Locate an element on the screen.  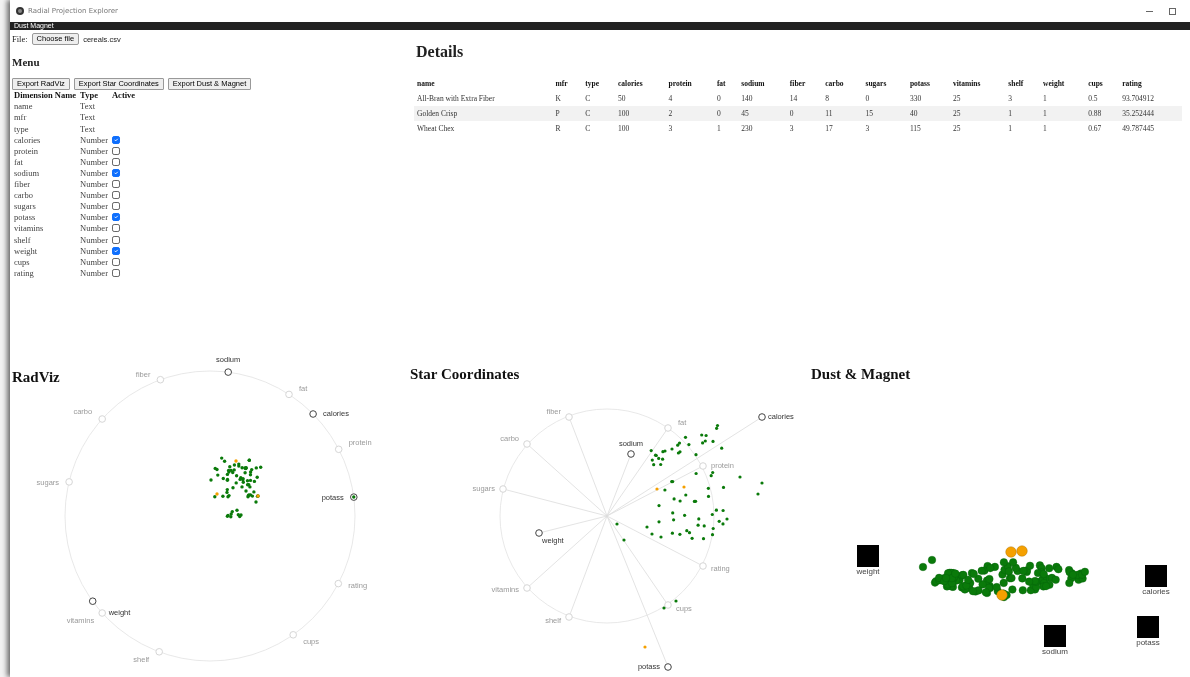
dimension-name: weight is located at coordinates (26, 251).